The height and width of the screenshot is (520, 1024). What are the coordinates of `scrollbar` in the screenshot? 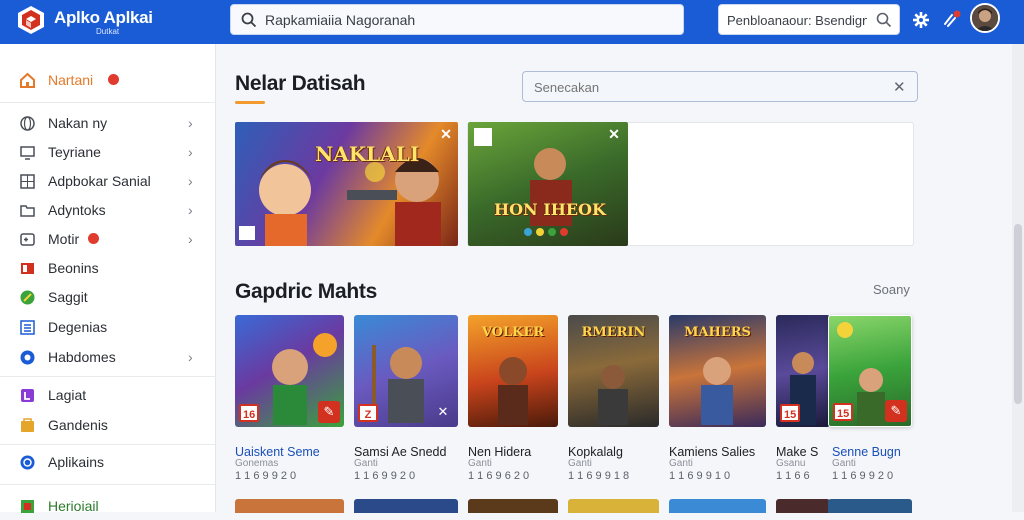 It's located at (1018, 278).